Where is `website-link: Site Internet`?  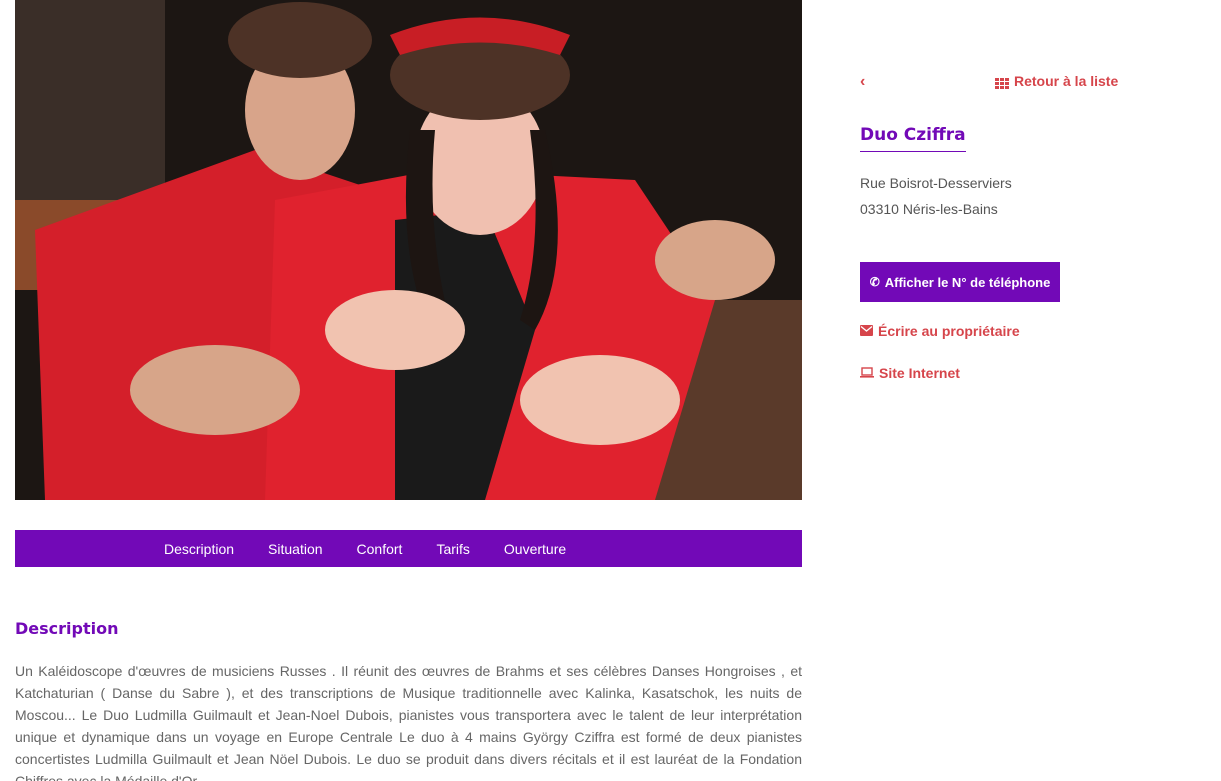
website-link: Site Internet is located at coordinates (910, 373).